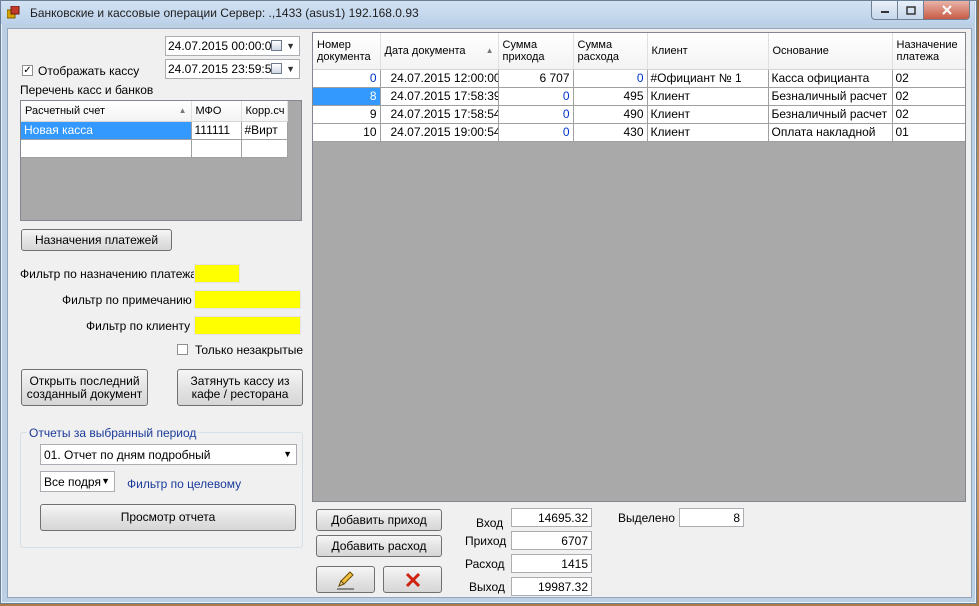  Describe the element at coordinates (168, 454) in the screenshot. I see `report-type-select: 01. Отчет по дням подробный ▼` at that location.